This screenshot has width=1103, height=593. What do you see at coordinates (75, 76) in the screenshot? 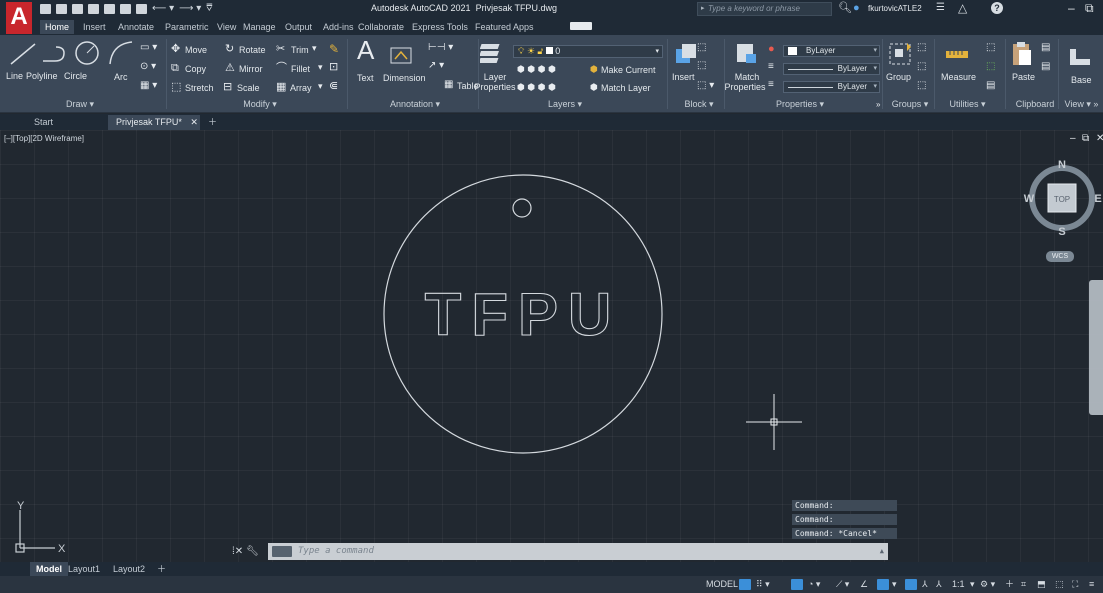
I see `circle-tool: Circle` at bounding box center [75, 76].